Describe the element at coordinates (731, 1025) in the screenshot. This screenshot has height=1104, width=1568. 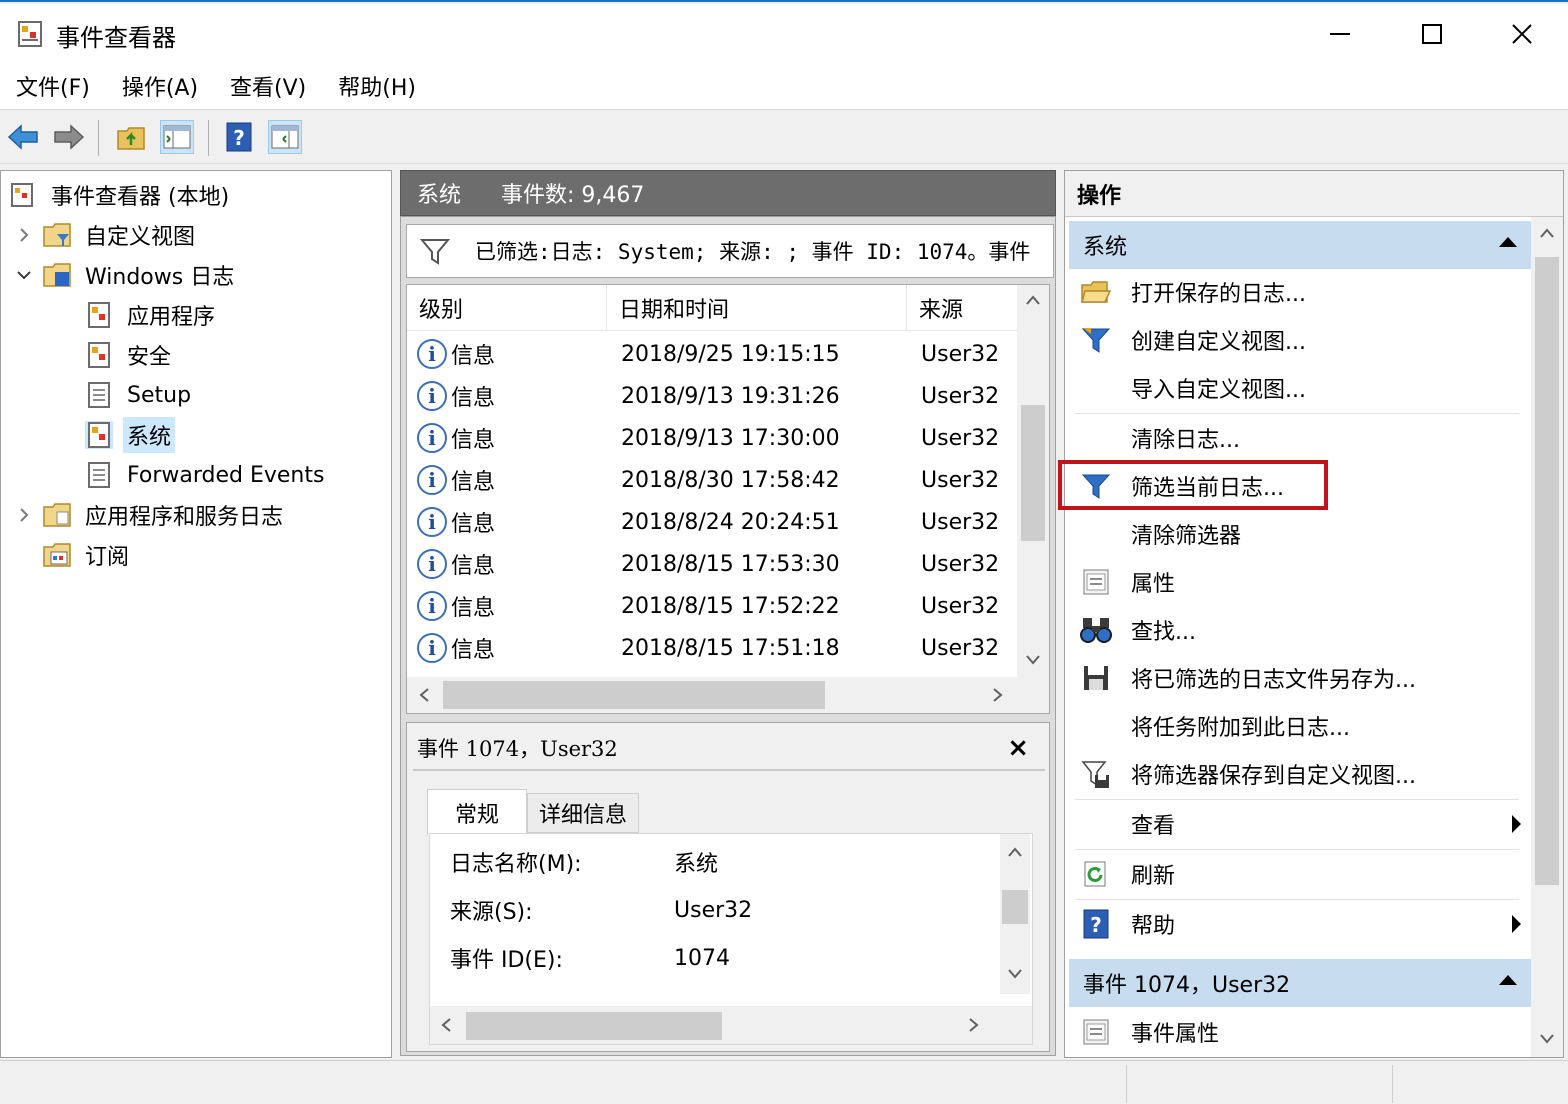
I see `detail-horizontal-scrollbar` at that location.